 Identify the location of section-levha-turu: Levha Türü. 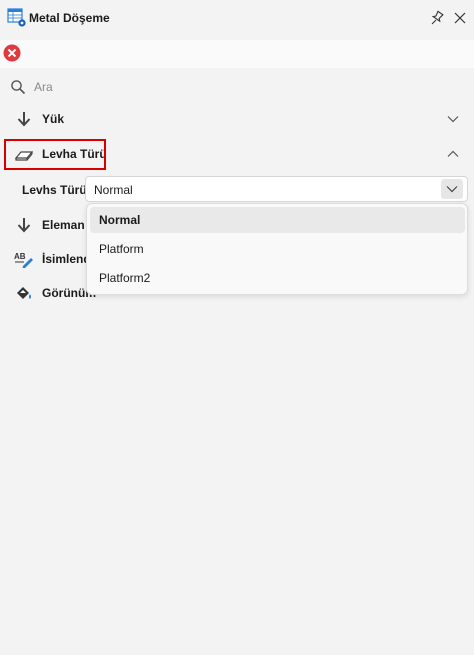
(237, 154).